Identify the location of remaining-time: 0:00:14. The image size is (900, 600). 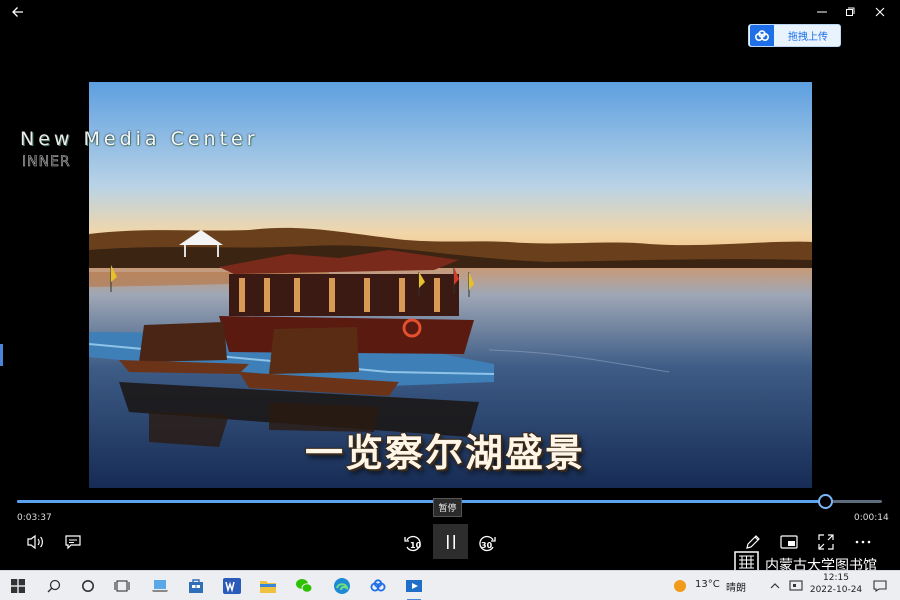
(871, 518).